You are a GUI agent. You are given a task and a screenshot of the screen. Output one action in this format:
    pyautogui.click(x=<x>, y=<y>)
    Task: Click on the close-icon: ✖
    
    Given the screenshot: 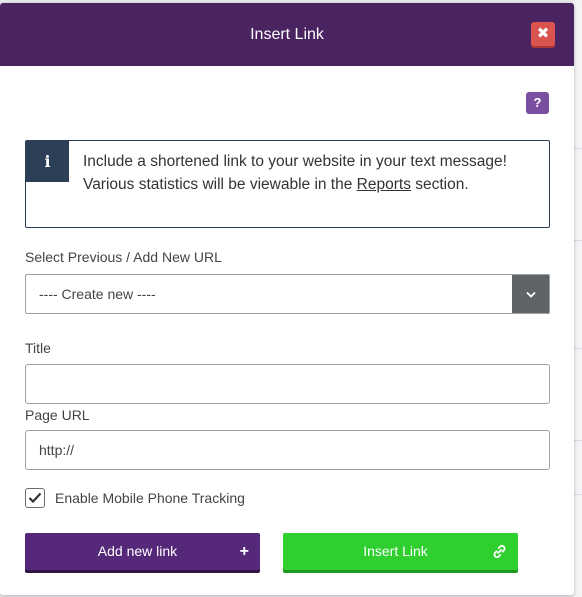 What is the action you would take?
    pyautogui.click(x=543, y=33)
    